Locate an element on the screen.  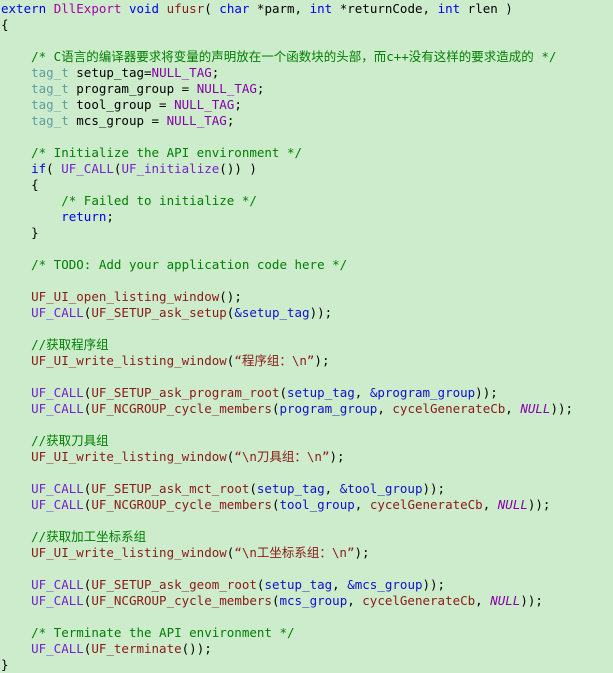
code-token: “程序组：\n” is located at coordinates (274, 360).